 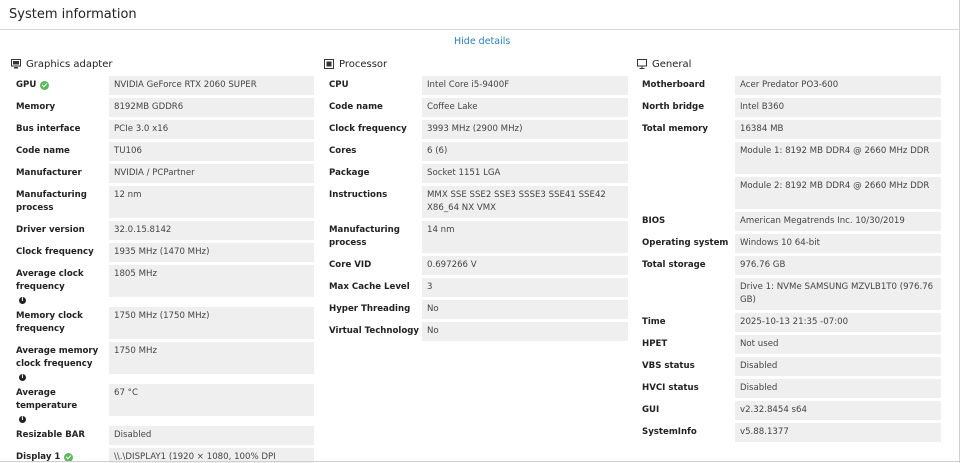 What do you see at coordinates (60, 252) in the screenshot?
I see `row-label: Clock frequency` at bounding box center [60, 252].